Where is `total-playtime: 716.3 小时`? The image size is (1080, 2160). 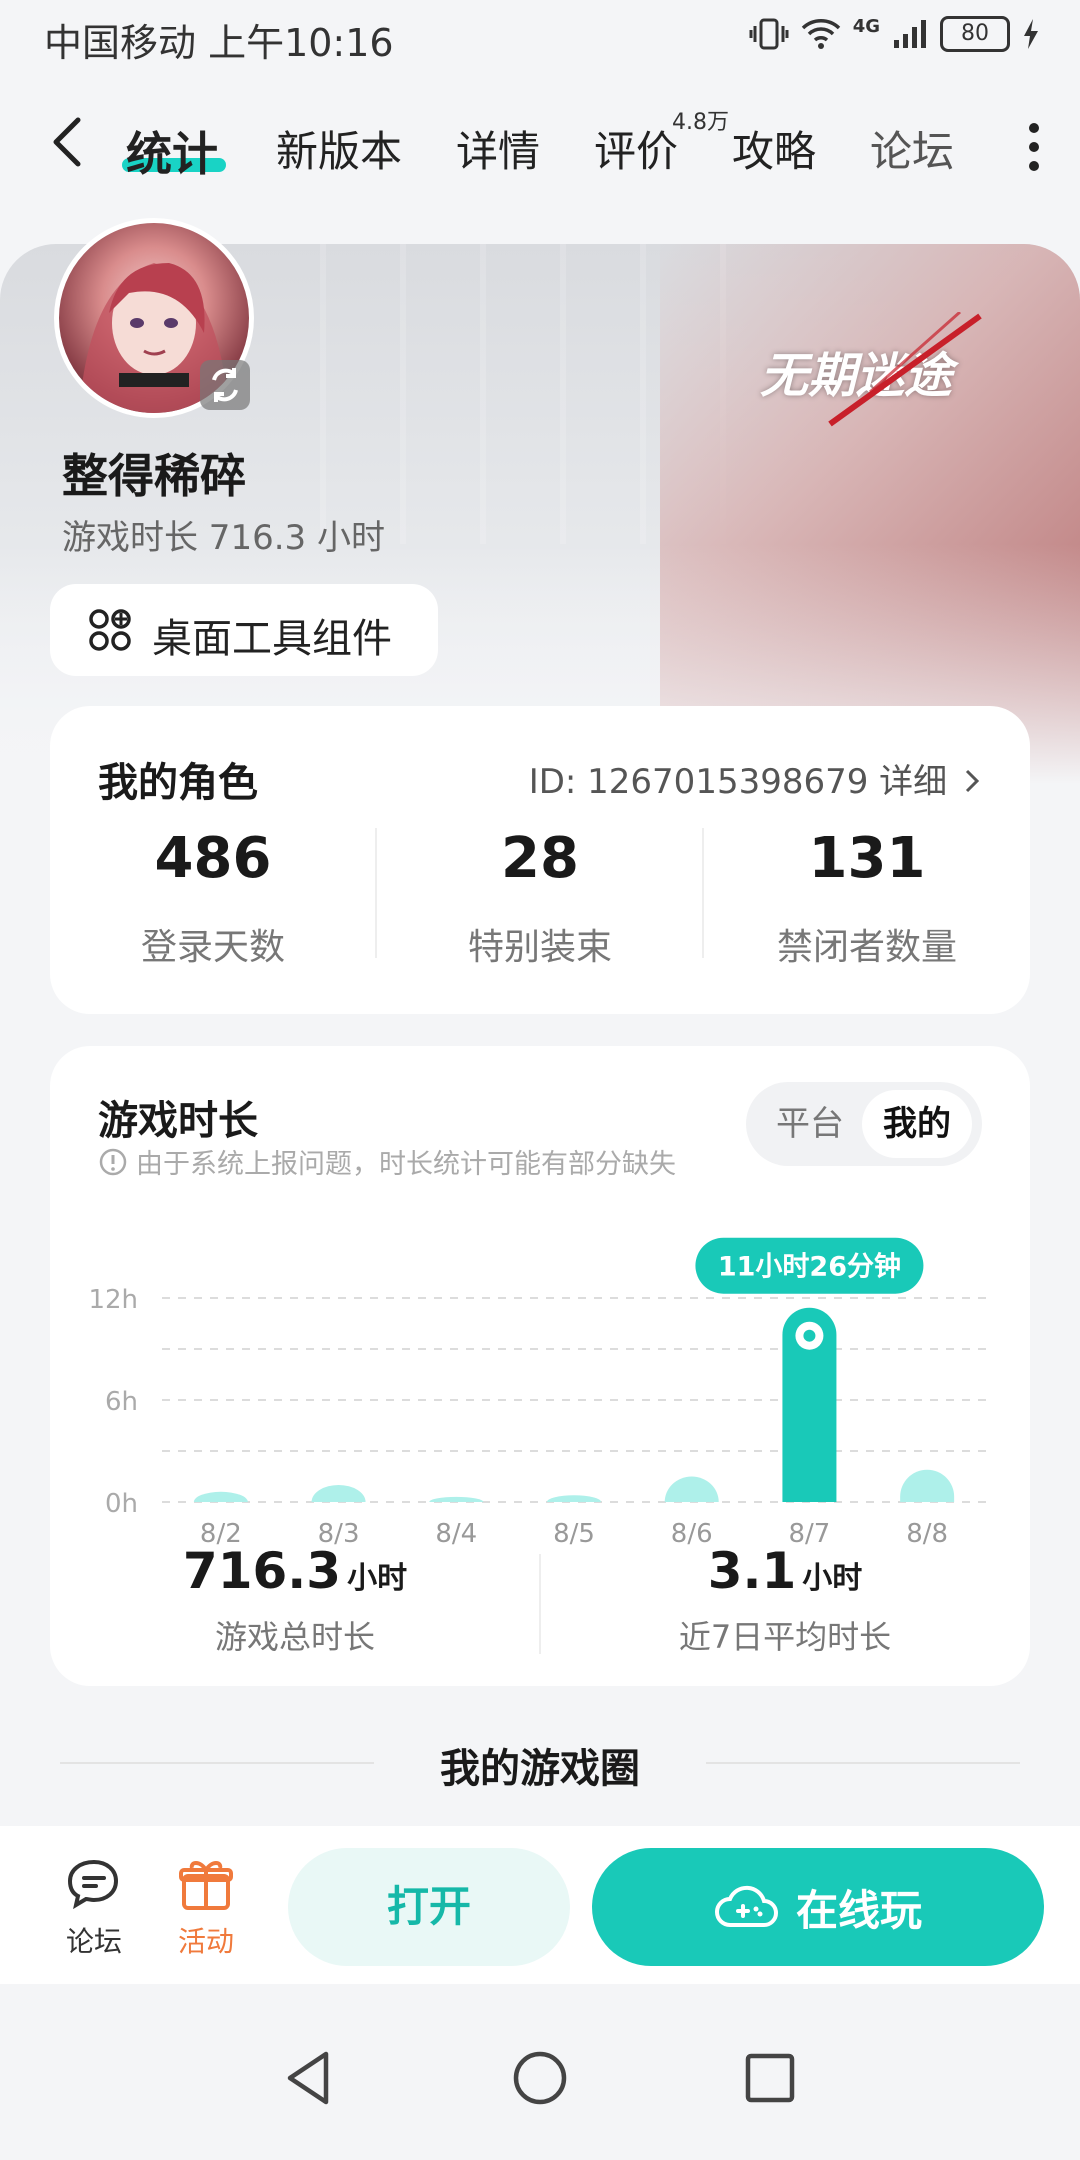 total-playtime: 716.3 小时 is located at coordinates (295, 1571).